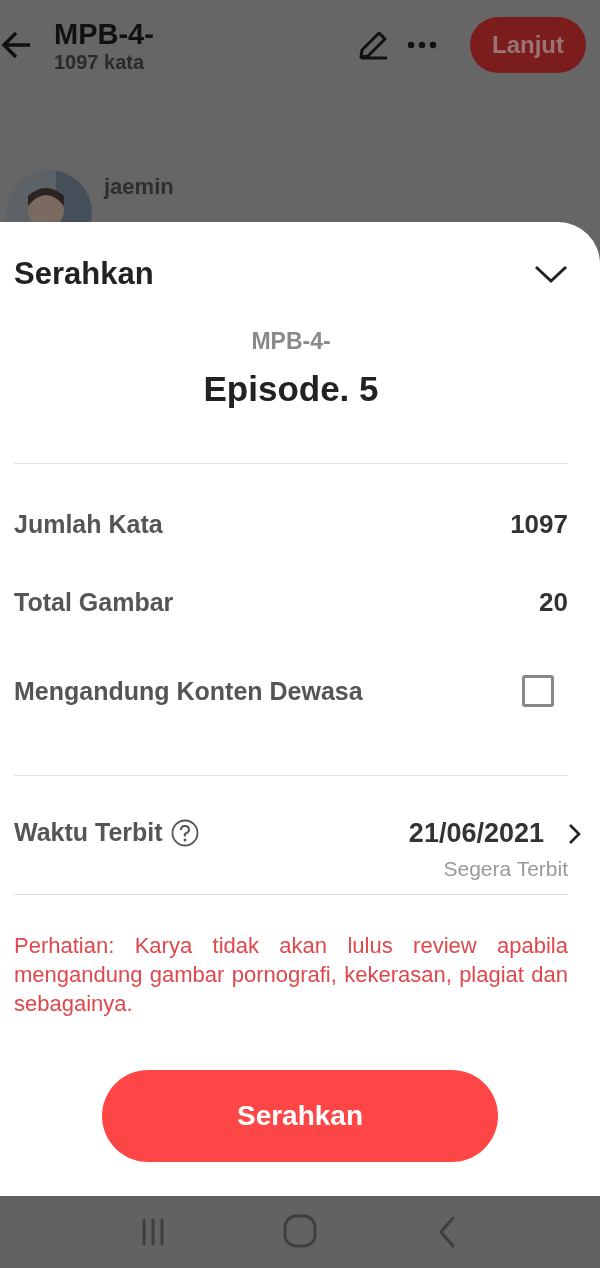 The image size is (600, 1268). I want to click on chapter-title: MPB-4-, so click(104, 33).